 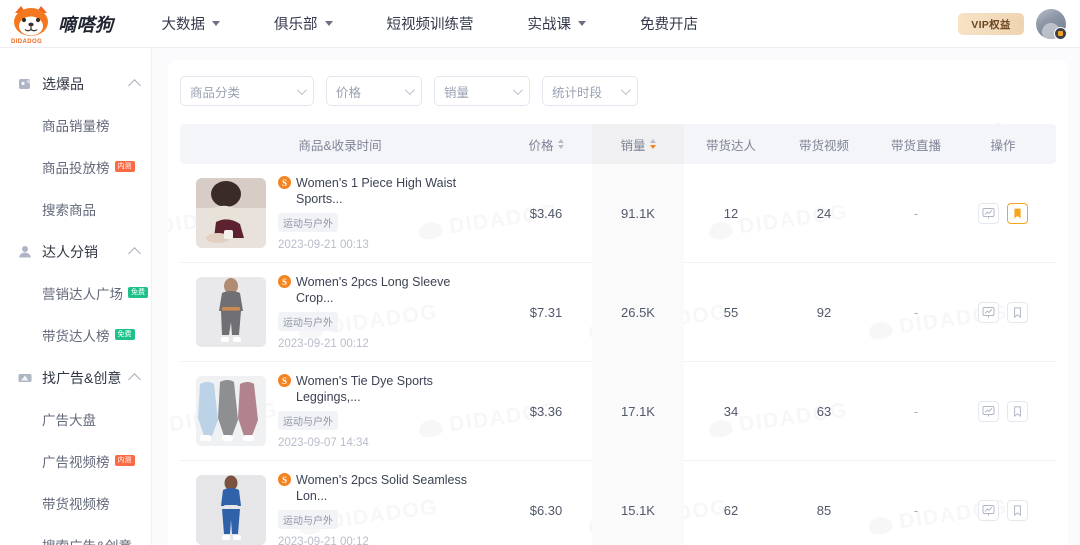 I want to click on sidebar-group-pick-hot: 选爆品 商品销量榜 商品投放榜 内测 搜索商品, so click(x=75, y=147).